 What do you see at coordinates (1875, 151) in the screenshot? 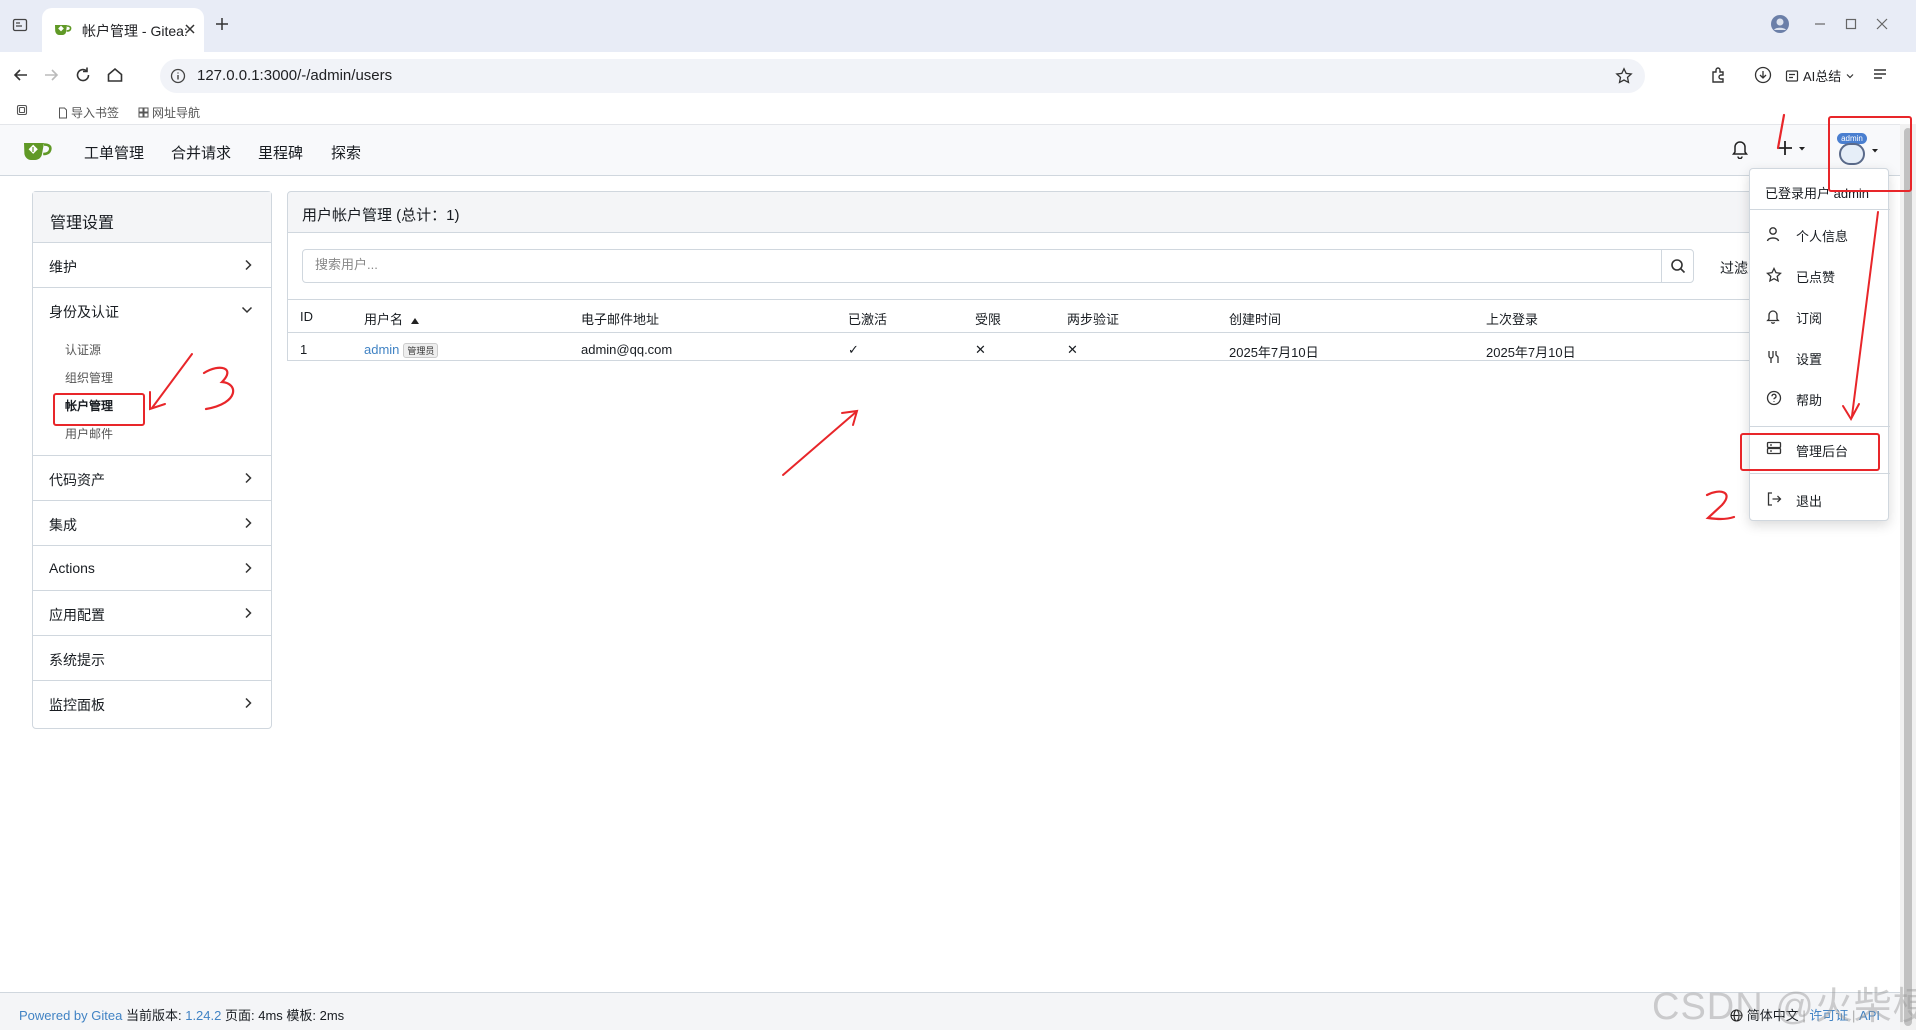
I see `caret-down-icon` at bounding box center [1875, 151].